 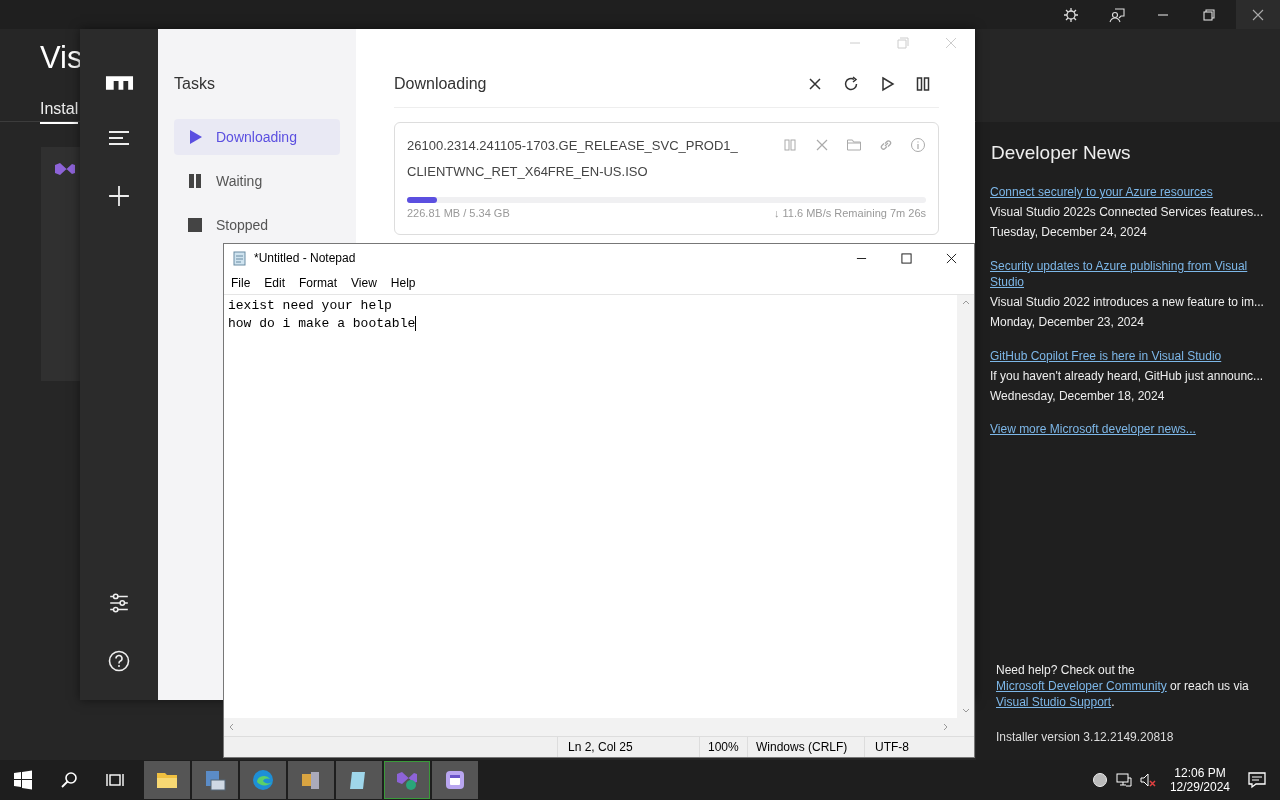 I want to click on status-field: UTF-8, so click(x=919, y=747).